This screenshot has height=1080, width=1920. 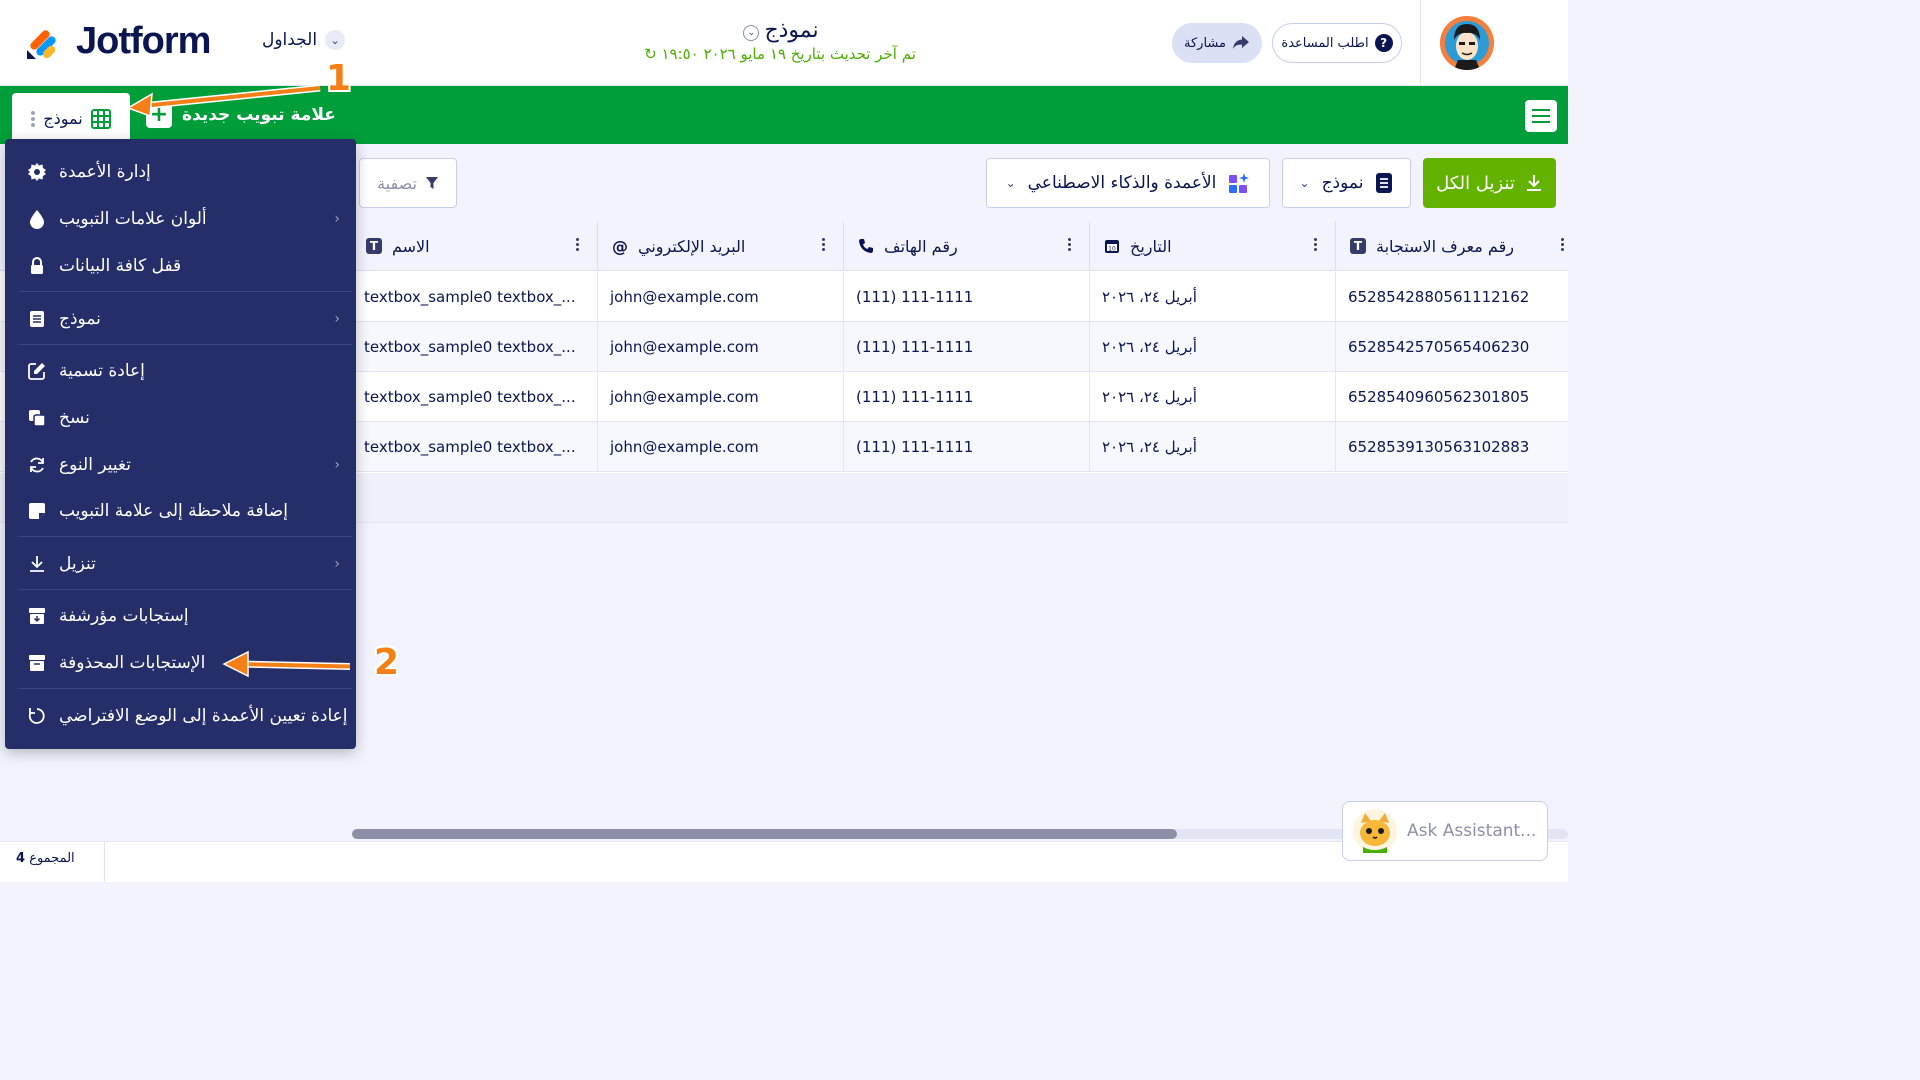 What do you see at coordinates (339, 78) in the screenshot?
I see `annotation-step-1: 1` at bounding box center [339, 78].